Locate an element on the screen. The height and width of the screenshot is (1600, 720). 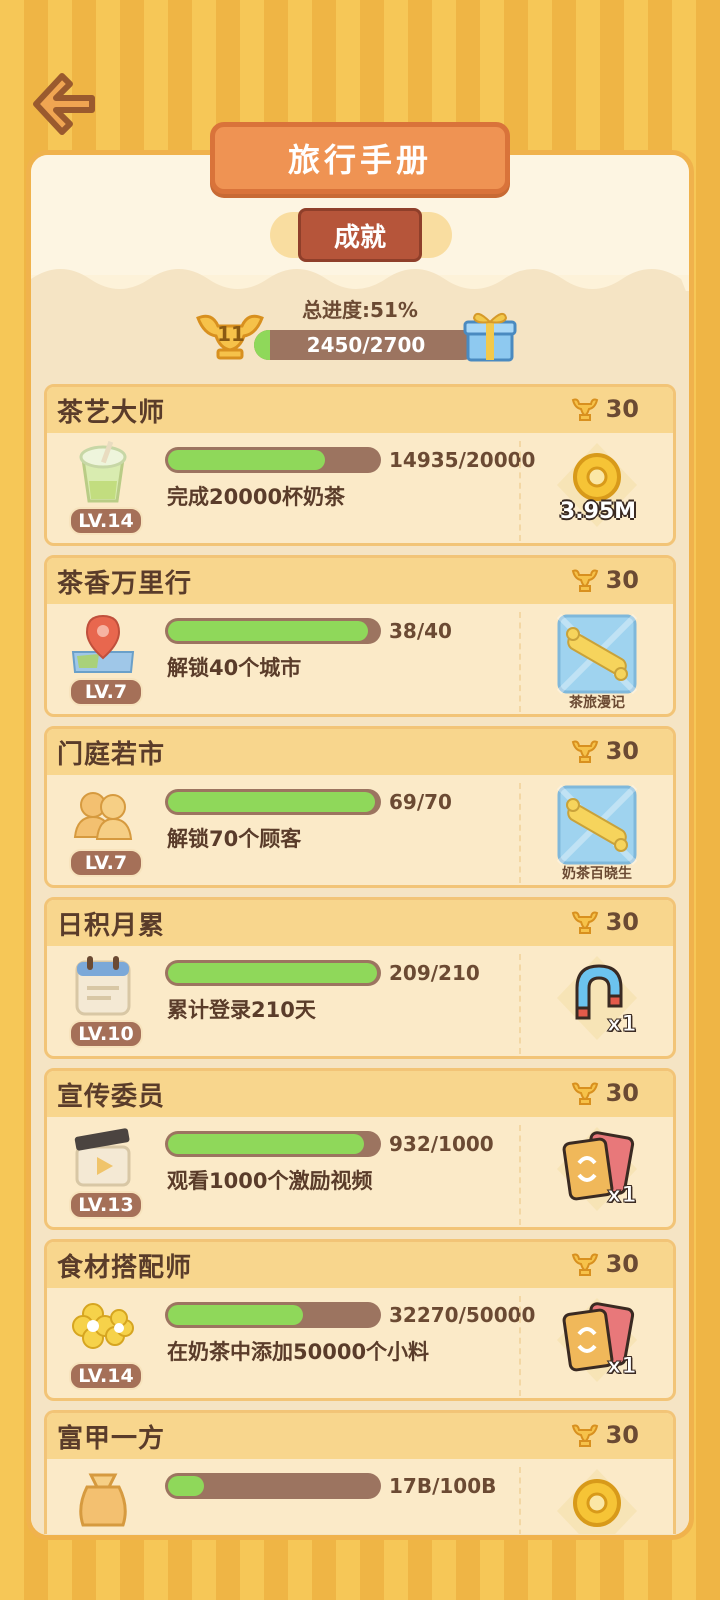
milk-tea-cup-icon is located at coordinates (103, 472).